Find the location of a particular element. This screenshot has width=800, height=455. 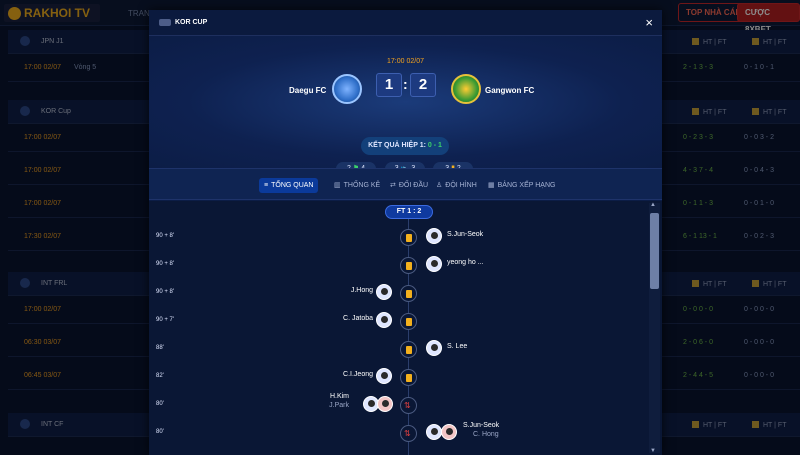

event-minute: 88' is located at coordinates (160, 348).